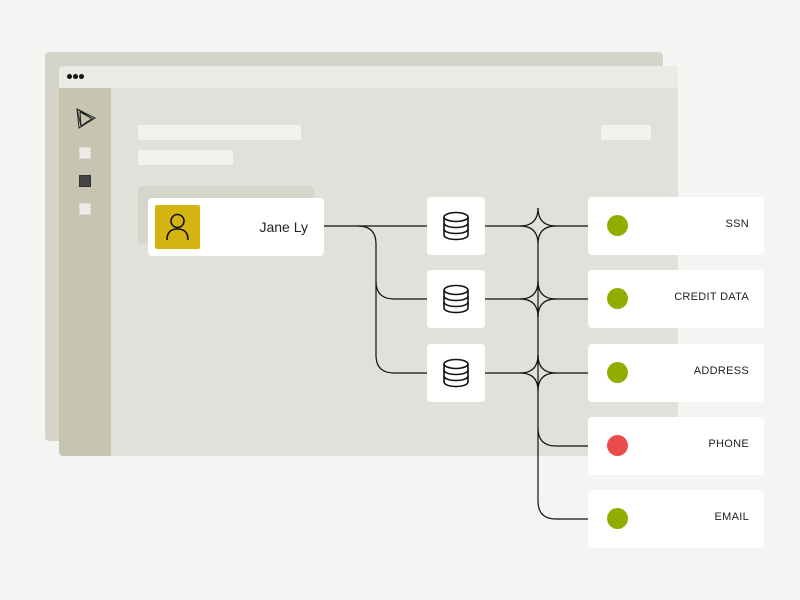 The image size is (800, 600). Describe the element at coordinates (676, 226) in the screenshot. I see `attribute-card-ssn: SSN` at that location.